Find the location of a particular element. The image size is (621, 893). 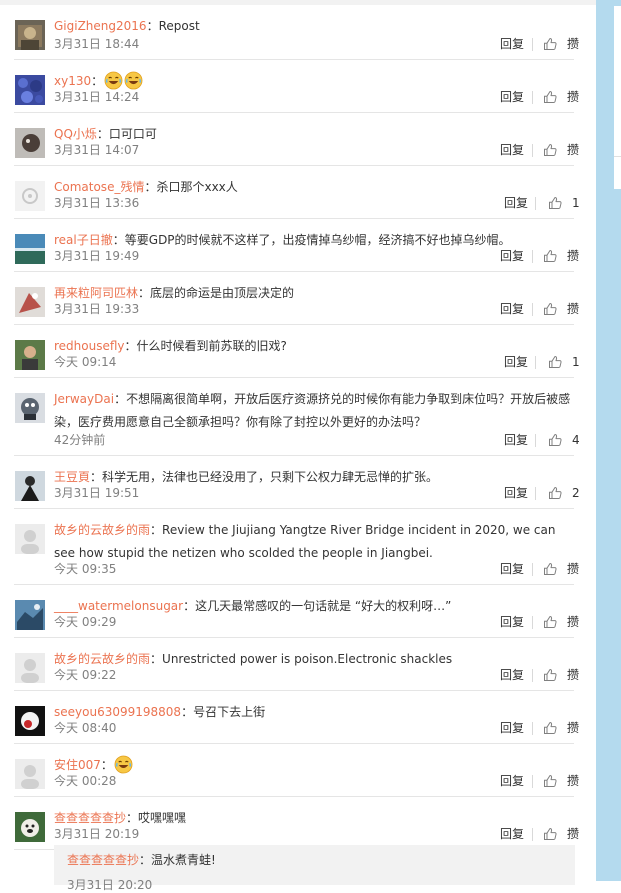

comment-username: xy130 is located at coordinates (72, 81).